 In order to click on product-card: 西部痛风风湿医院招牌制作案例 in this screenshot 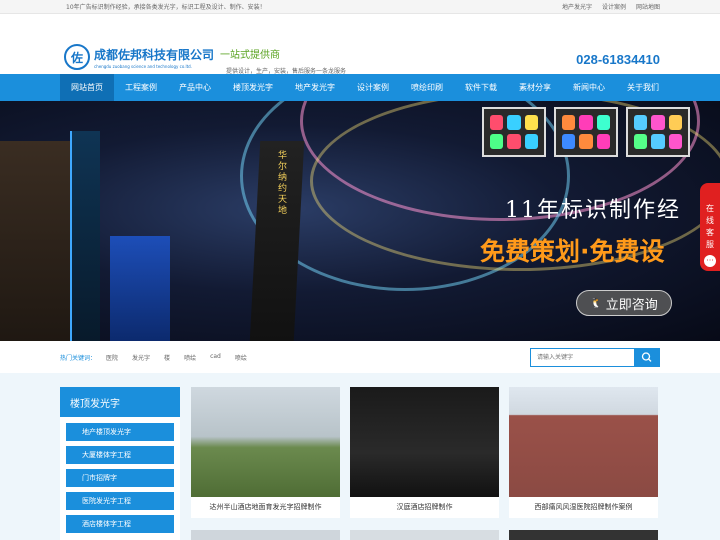, I will do `click(583, 452)`.